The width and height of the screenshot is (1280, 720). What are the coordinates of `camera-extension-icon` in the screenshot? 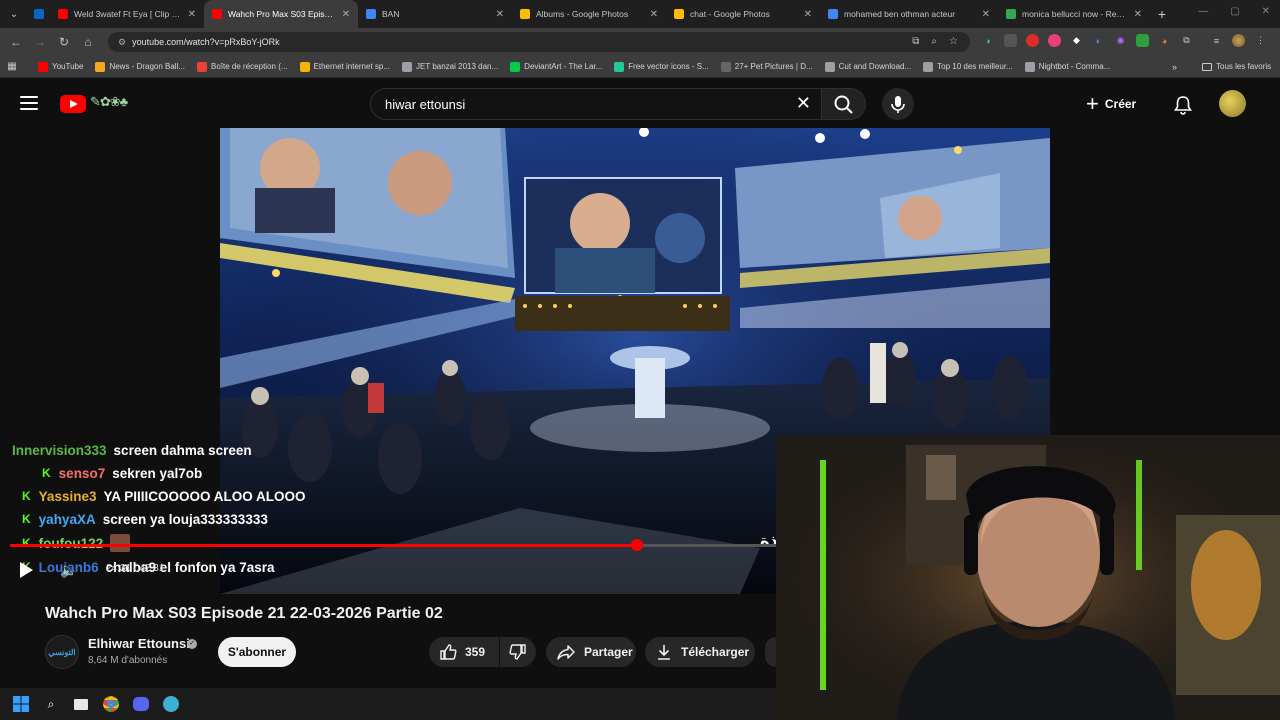 It's located at (1010, 40).